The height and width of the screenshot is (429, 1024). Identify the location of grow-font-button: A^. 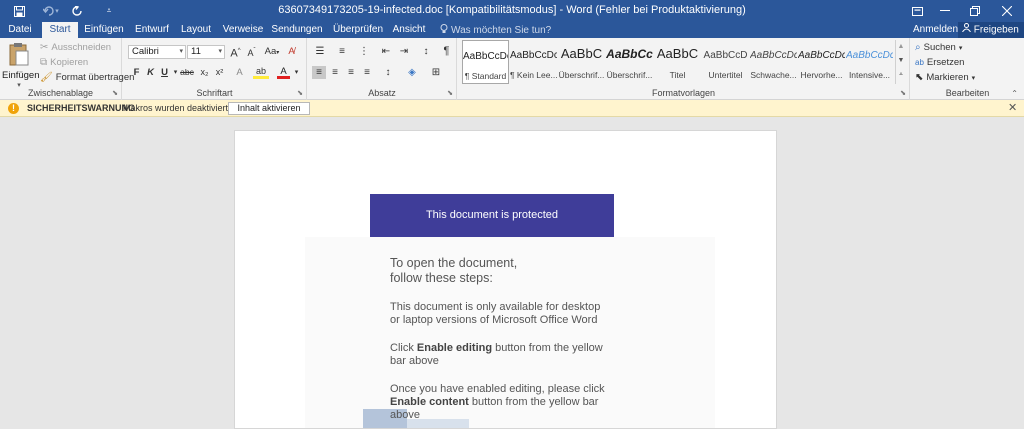
(235, 52).